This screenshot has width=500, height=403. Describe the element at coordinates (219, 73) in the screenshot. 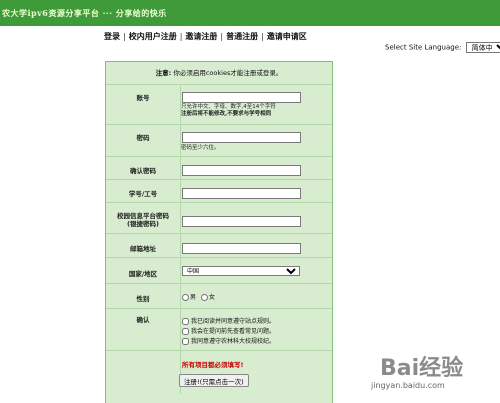

I see `notice-row` at that location.